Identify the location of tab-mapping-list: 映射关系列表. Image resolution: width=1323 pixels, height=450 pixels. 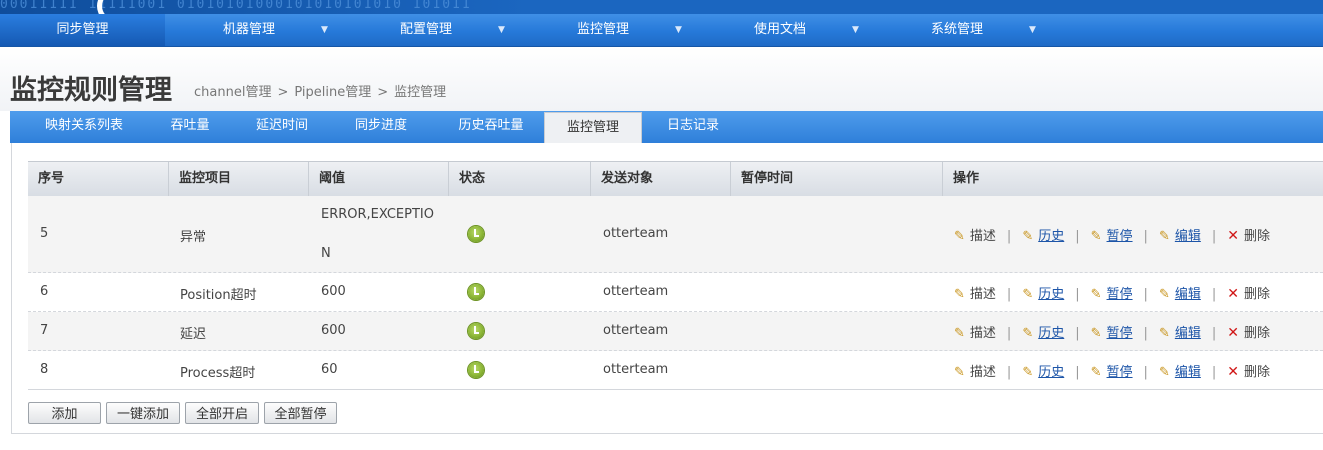
(84, 127).